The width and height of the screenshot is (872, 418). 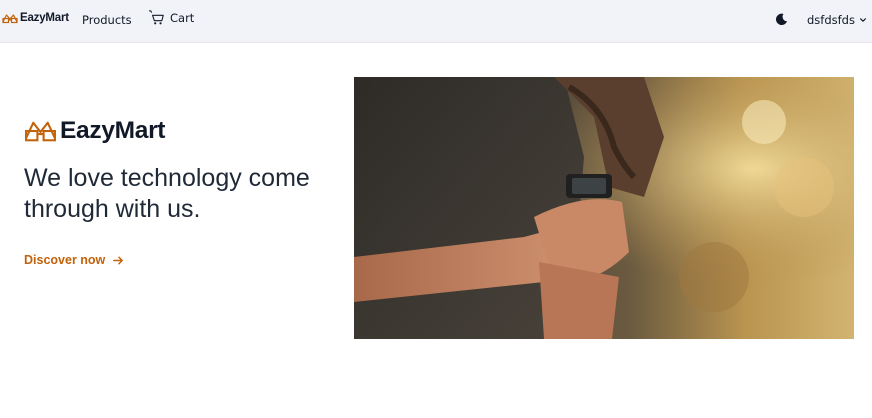 What do you see at coordinates (118, 260) in the screenshot?
I see `arrow-right-icon` at bounding box center [118, 260].